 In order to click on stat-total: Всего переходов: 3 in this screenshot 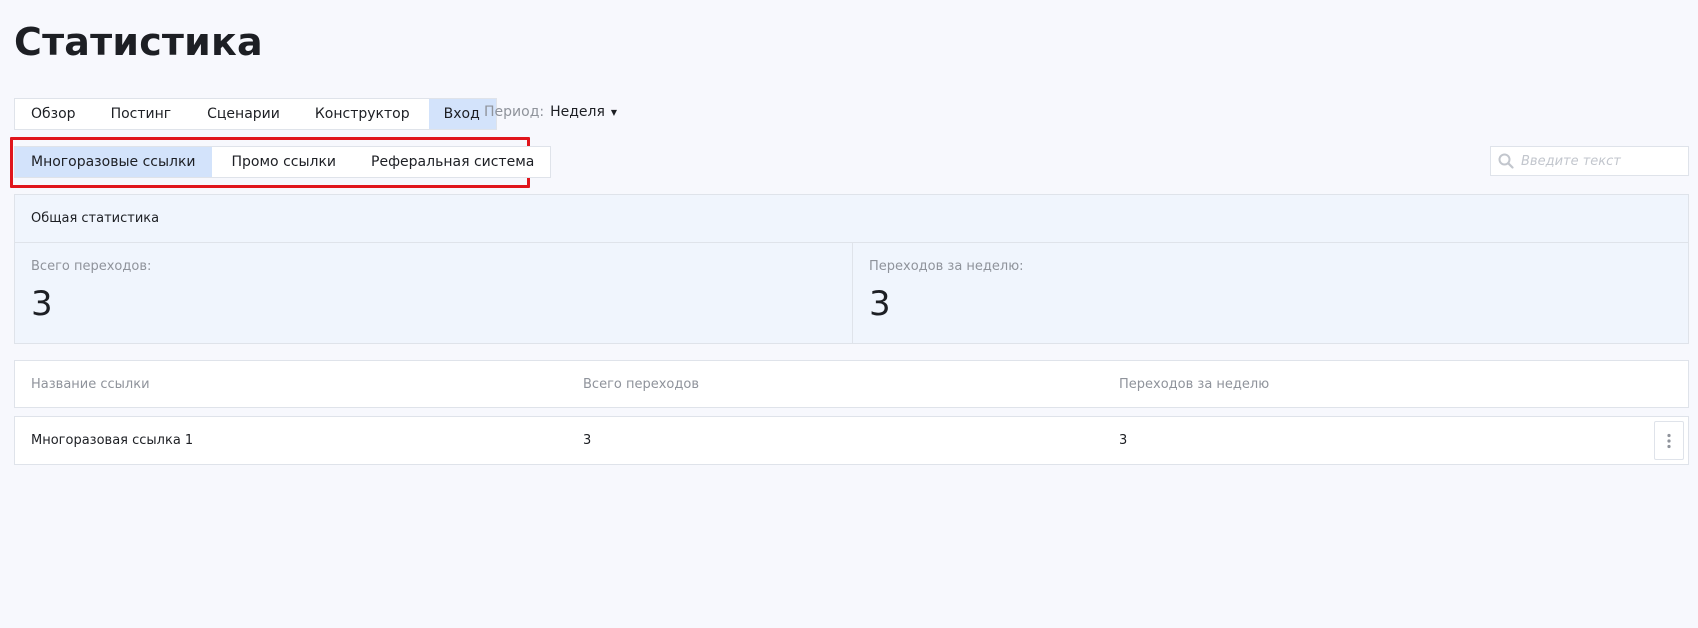, I will do `click(434, 293)`.